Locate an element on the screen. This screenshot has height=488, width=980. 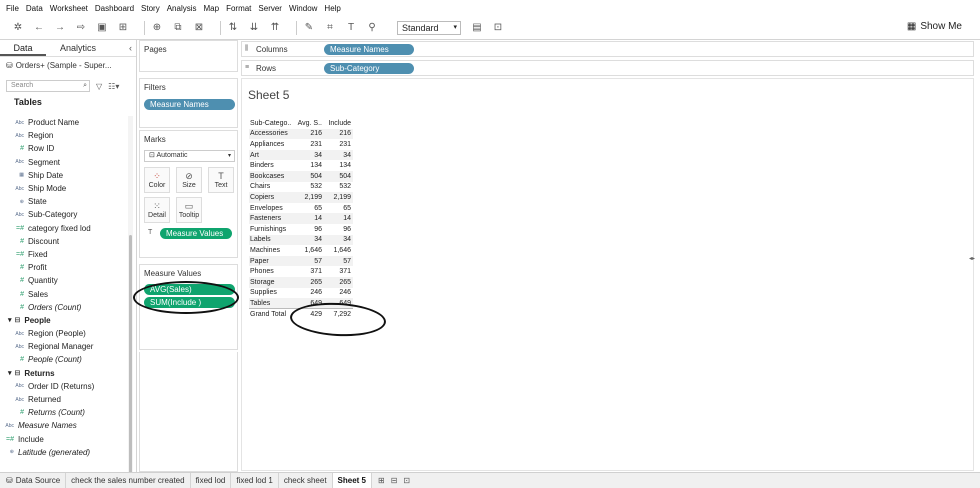
row-header-cell: Binders is located at coordinates (271, 165).